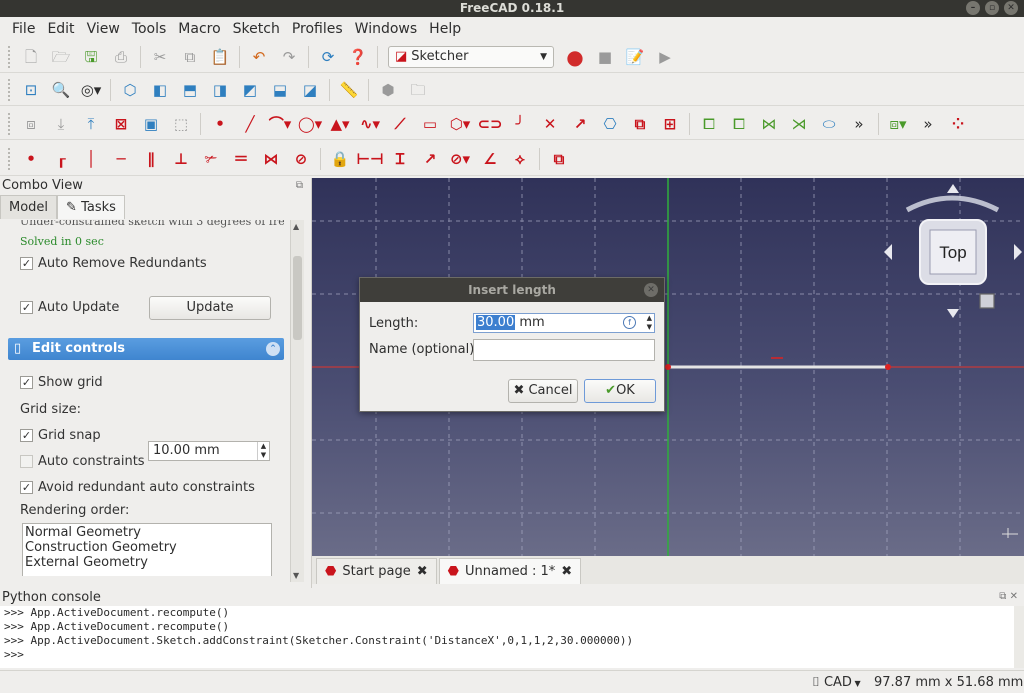 The width and height of the screenshot is (1024, 693). What do you see at coordinates (898, 124) in the screenshot?
I see `clone-icon: ⧈▾` at bounding box center [898, 124].